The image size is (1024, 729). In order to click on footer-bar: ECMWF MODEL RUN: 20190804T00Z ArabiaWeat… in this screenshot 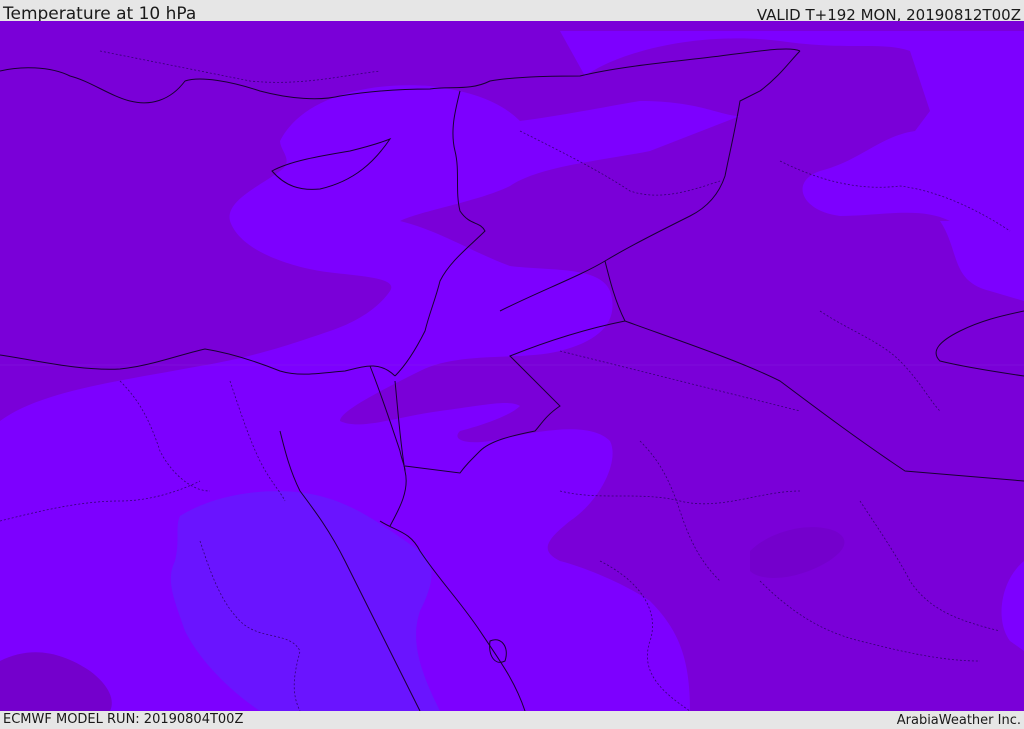, I will do `click(512, 720)`.